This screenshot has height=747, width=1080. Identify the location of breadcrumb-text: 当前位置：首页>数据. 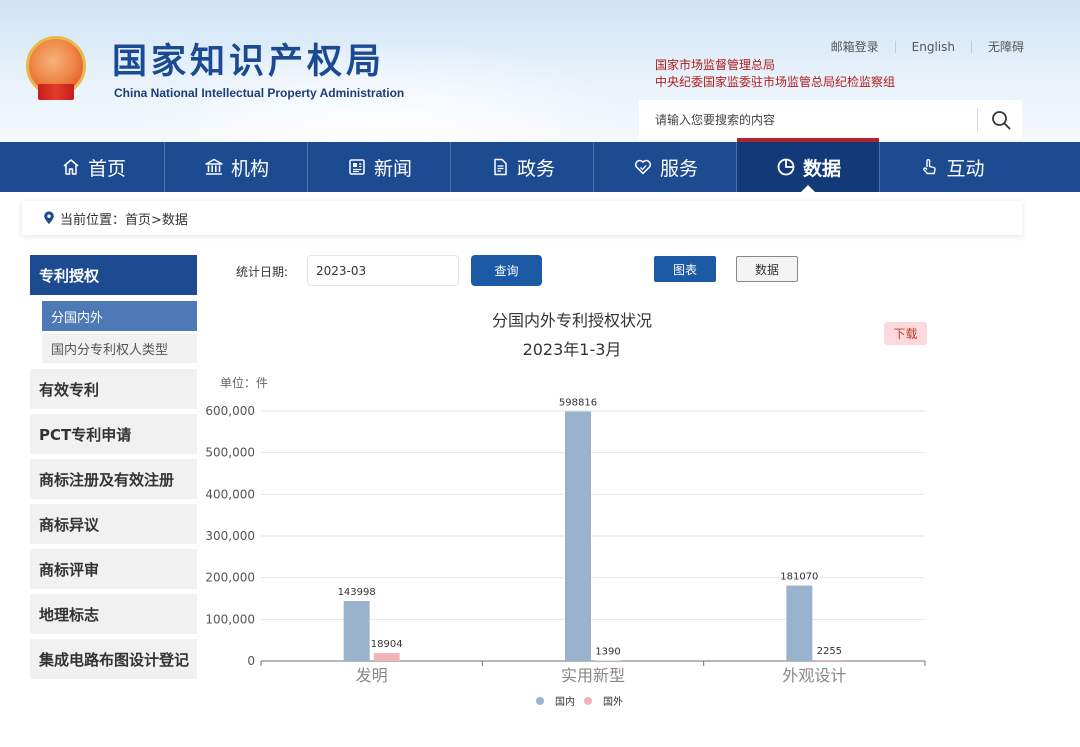
(124, 218).